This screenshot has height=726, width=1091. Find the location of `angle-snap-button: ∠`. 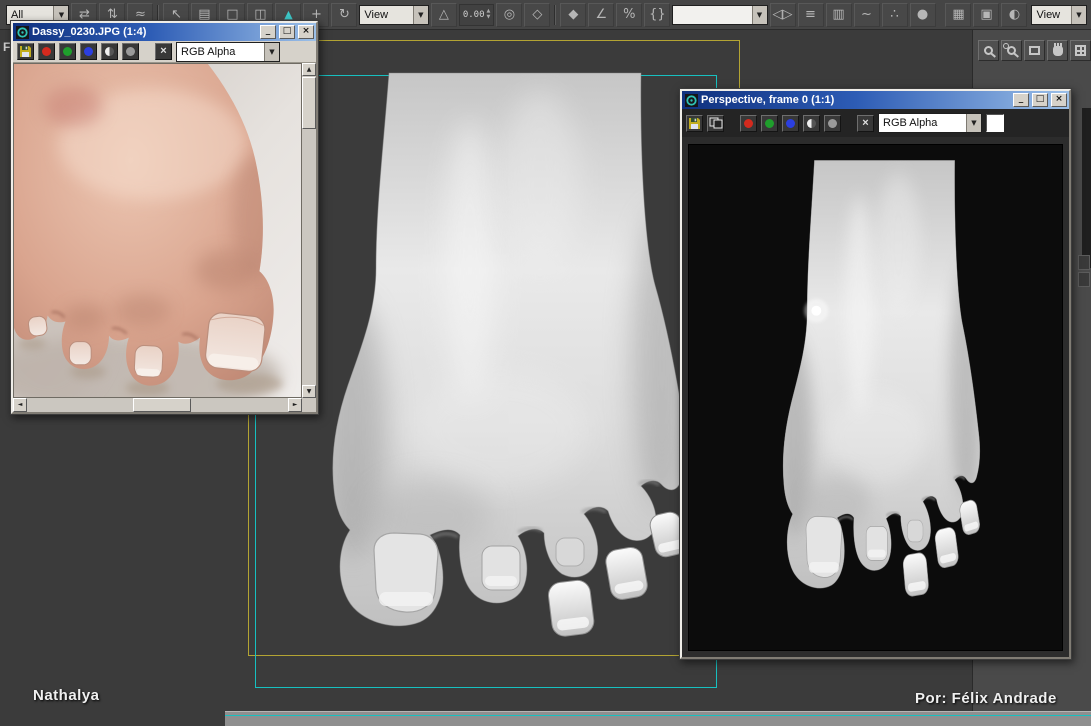

angle-snap-button: ∠ is located at coordinates (601, 14).